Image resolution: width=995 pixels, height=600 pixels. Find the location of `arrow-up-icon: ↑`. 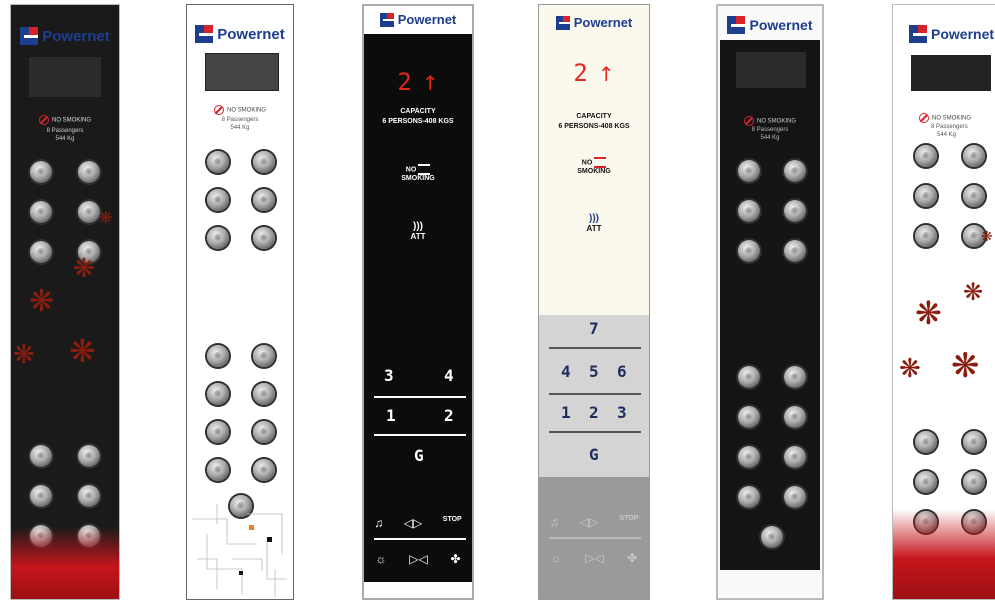

arrow-up-icon: ↑ is located at coordinates (606, 74).